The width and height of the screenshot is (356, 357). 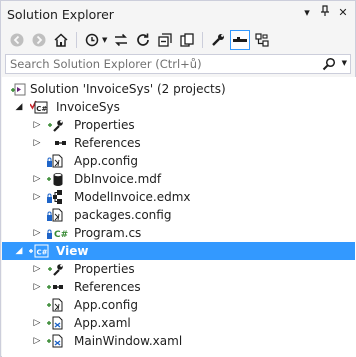 I want to click on properties-wrench-icon, so click(x=218, y=40).